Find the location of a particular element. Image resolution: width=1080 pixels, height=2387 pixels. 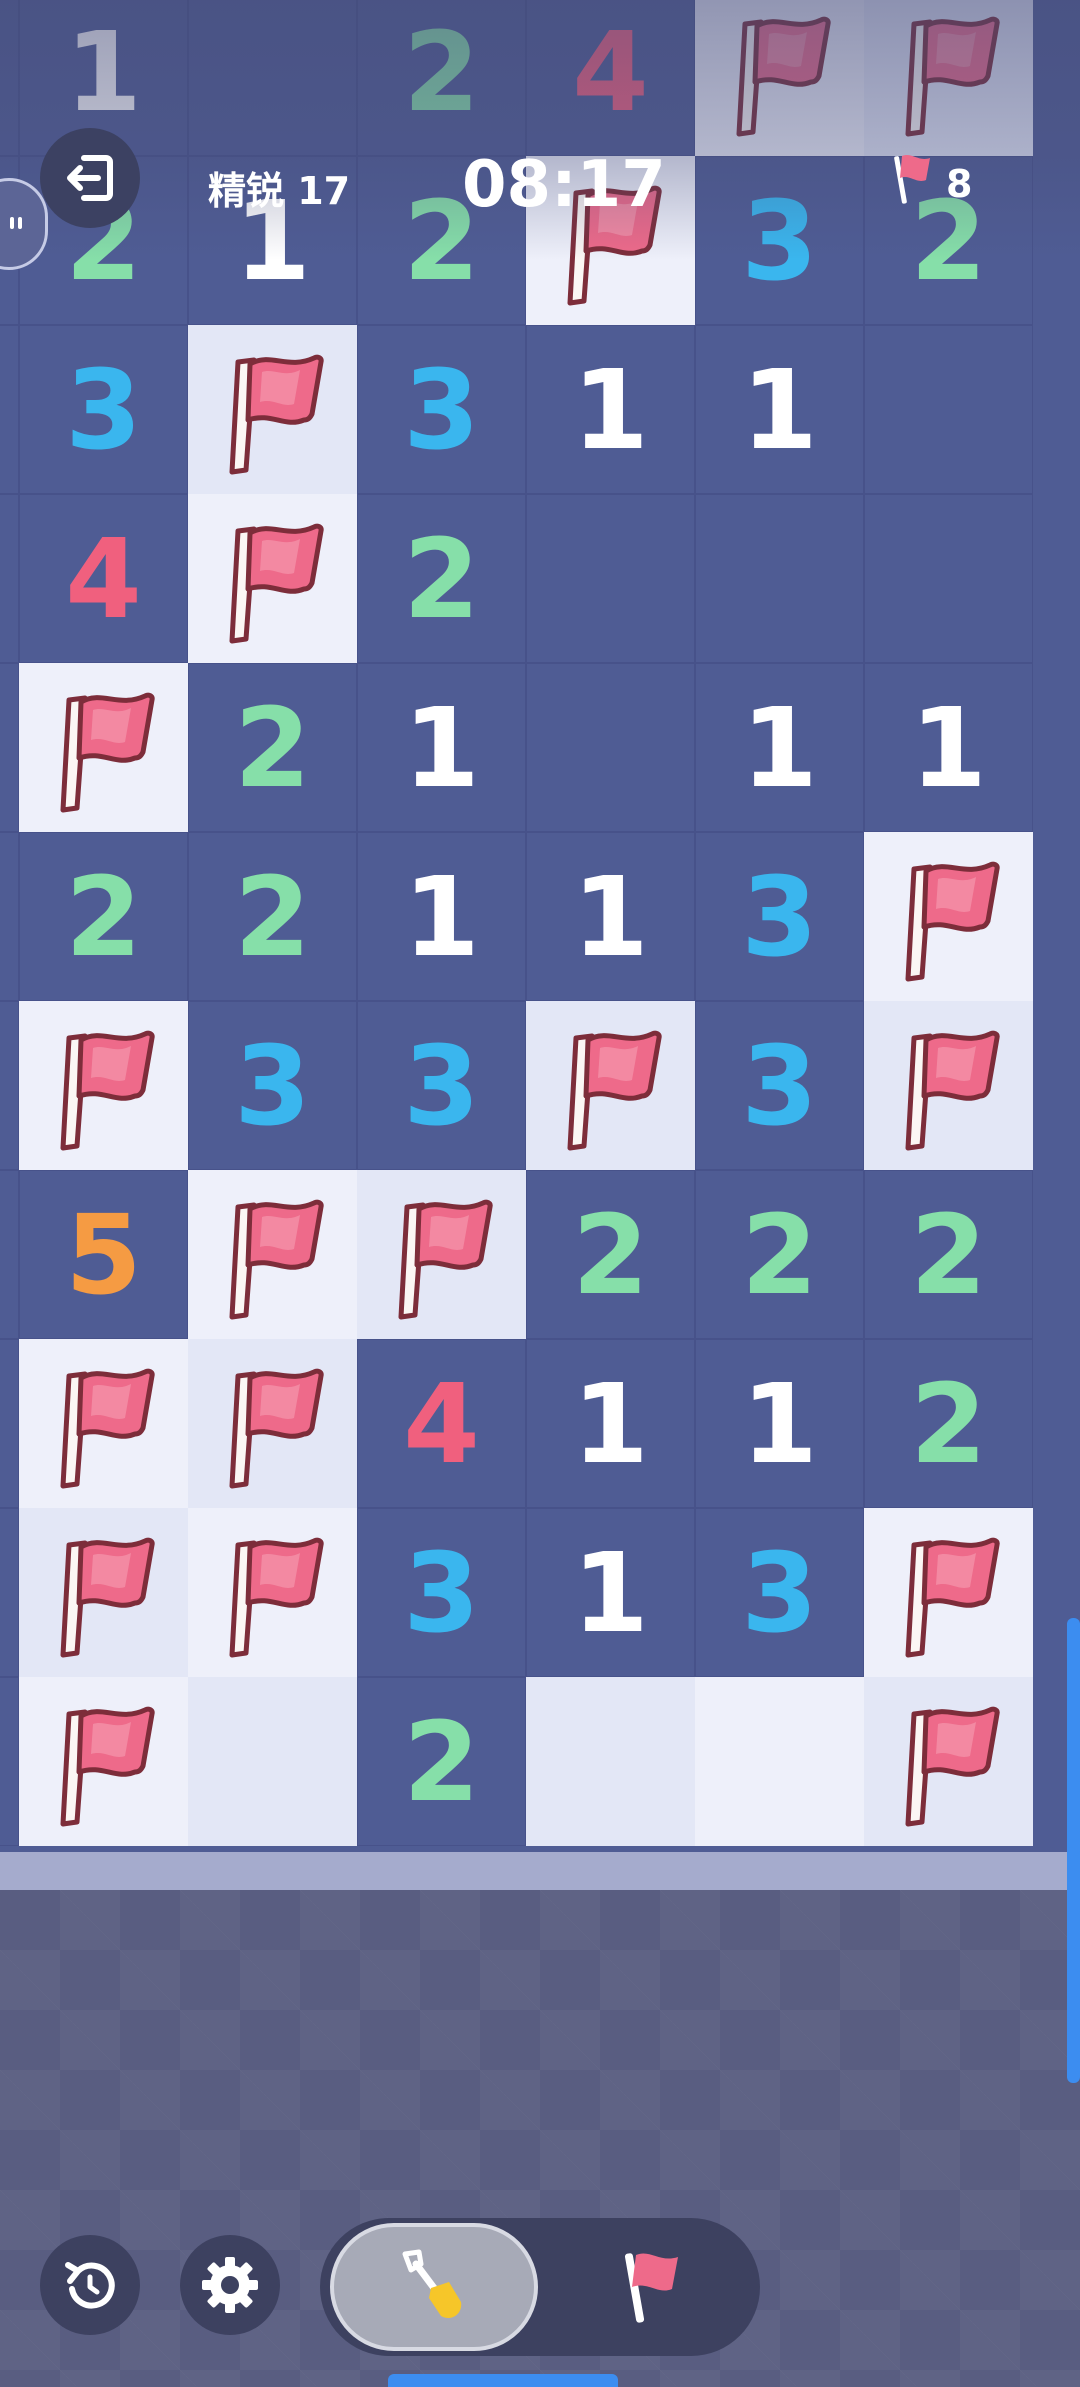

number-cell: 5 is located at coordinates (103, 1254).